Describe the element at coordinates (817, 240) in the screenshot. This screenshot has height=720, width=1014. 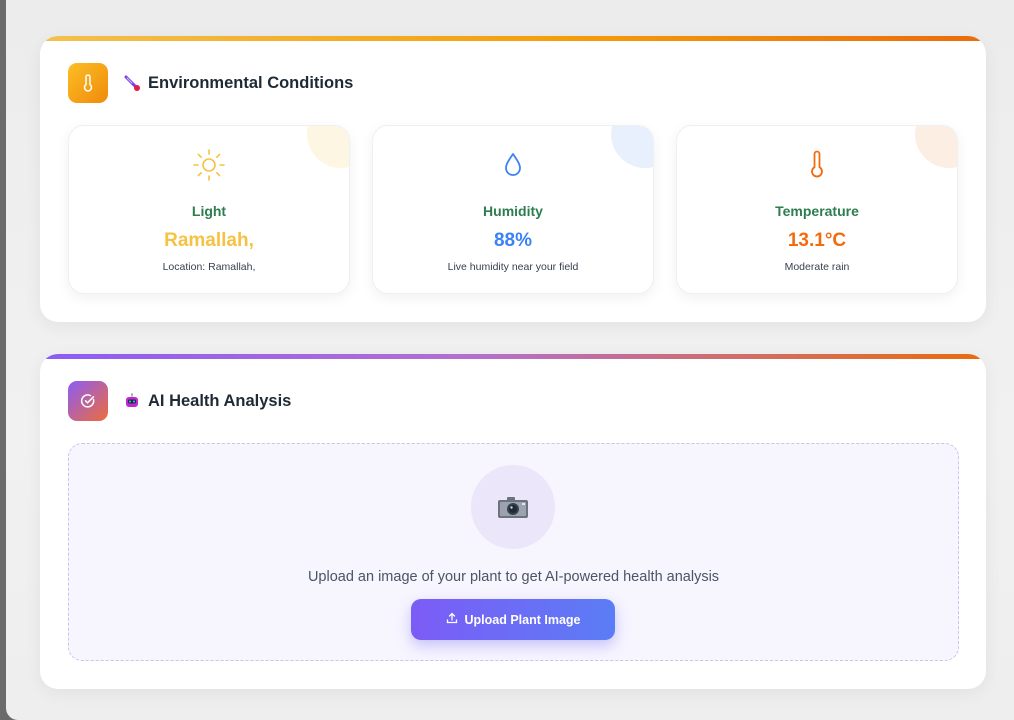
I see `temperature-value: 13.1°C` at that location.